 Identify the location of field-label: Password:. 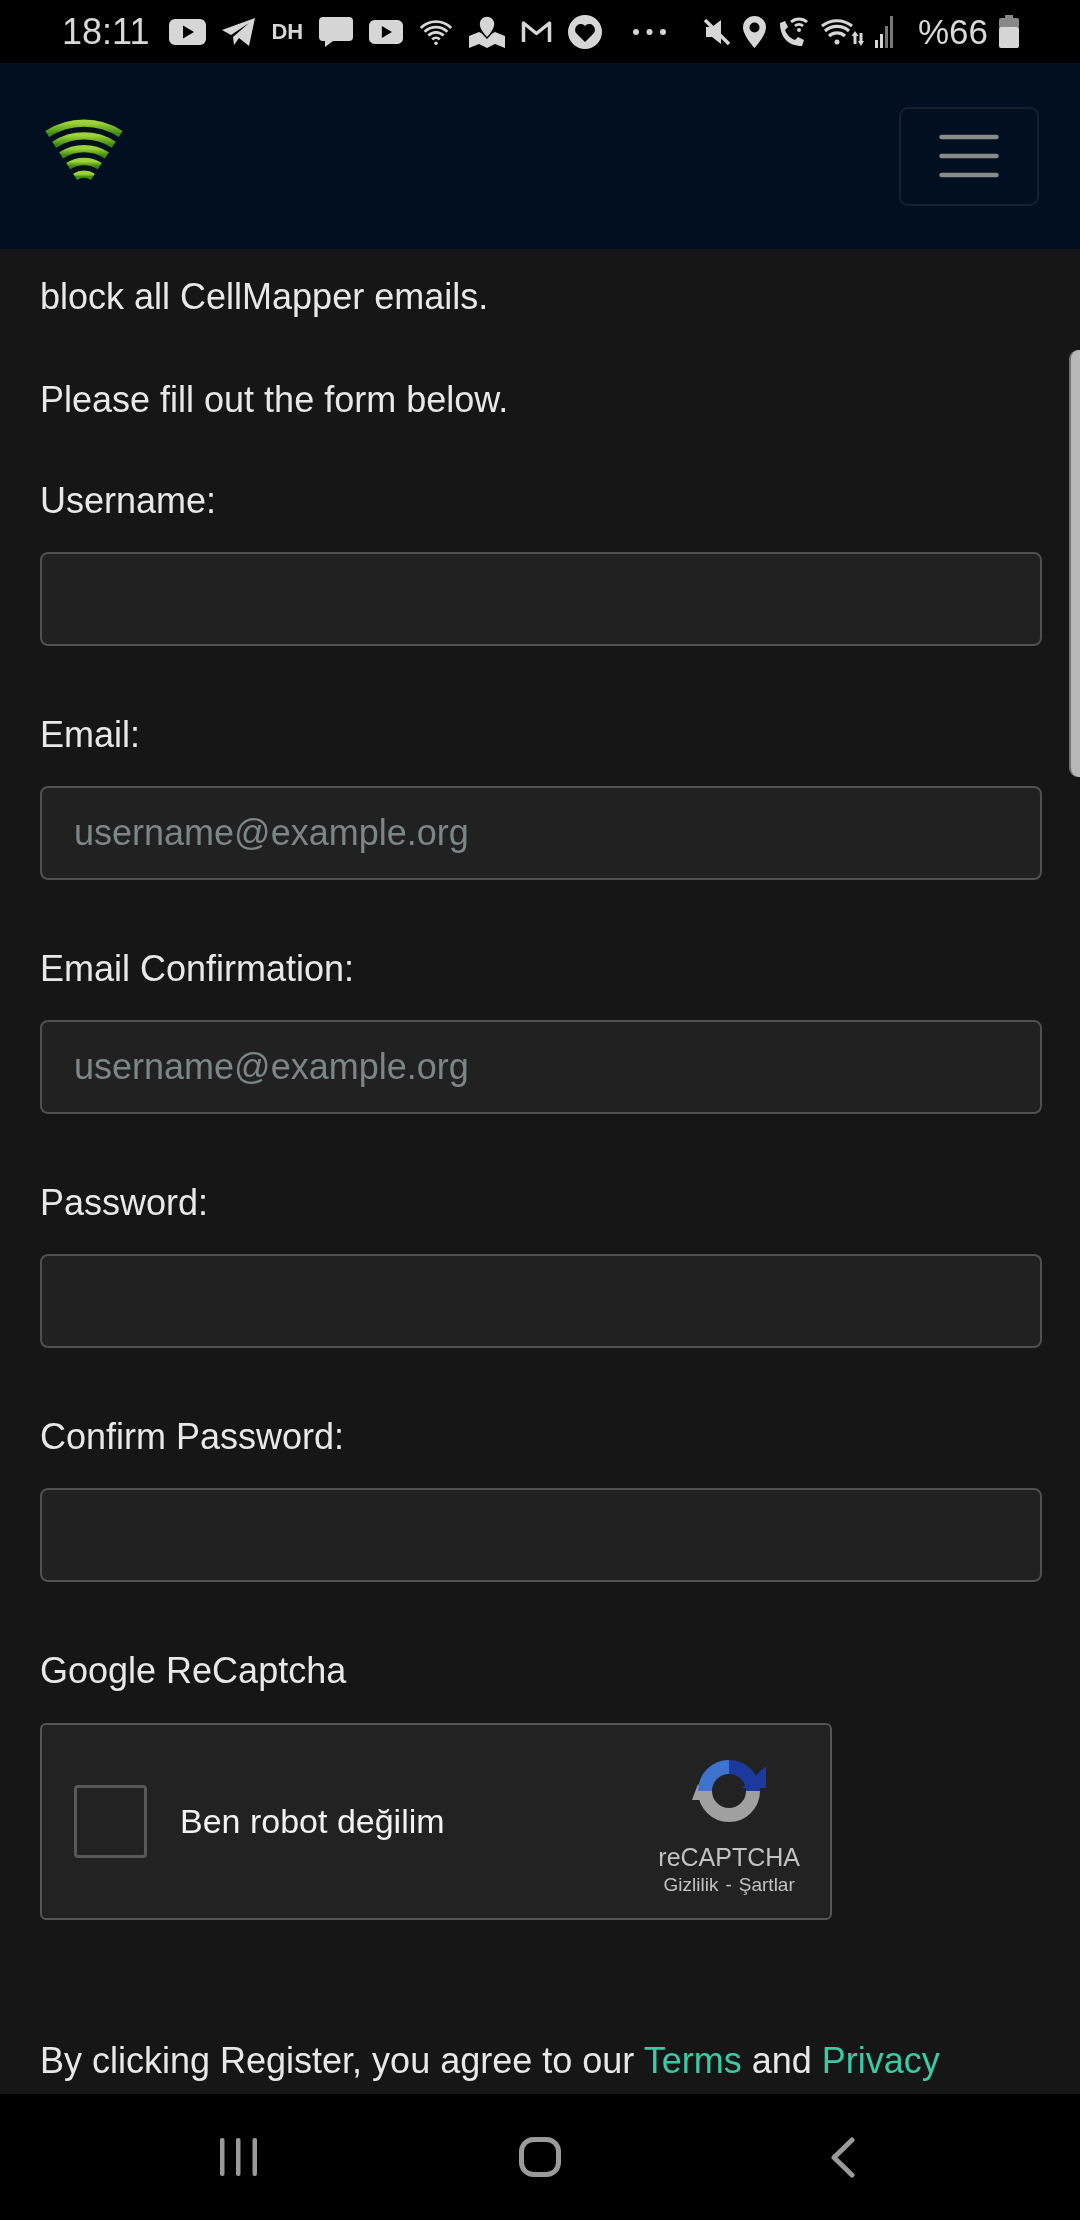
(125, 1203).